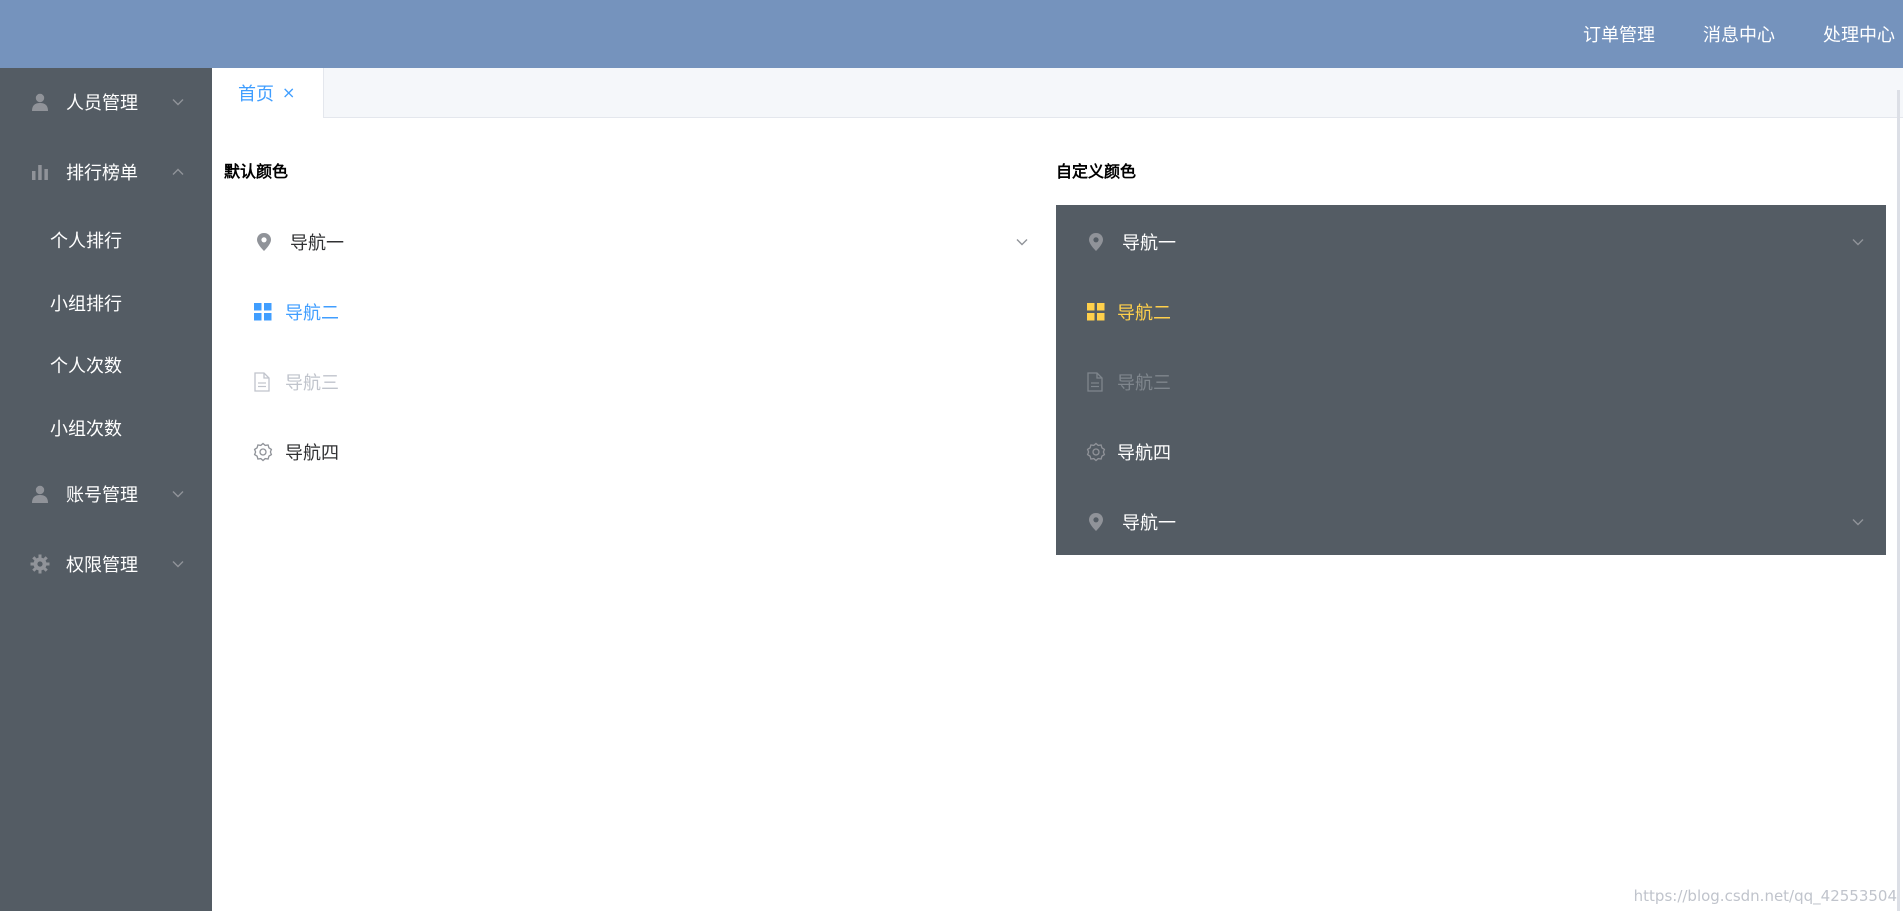  Describe the element at coordinates (178, 171) in the screenshot. I see `chevron-up-icon` at that location.